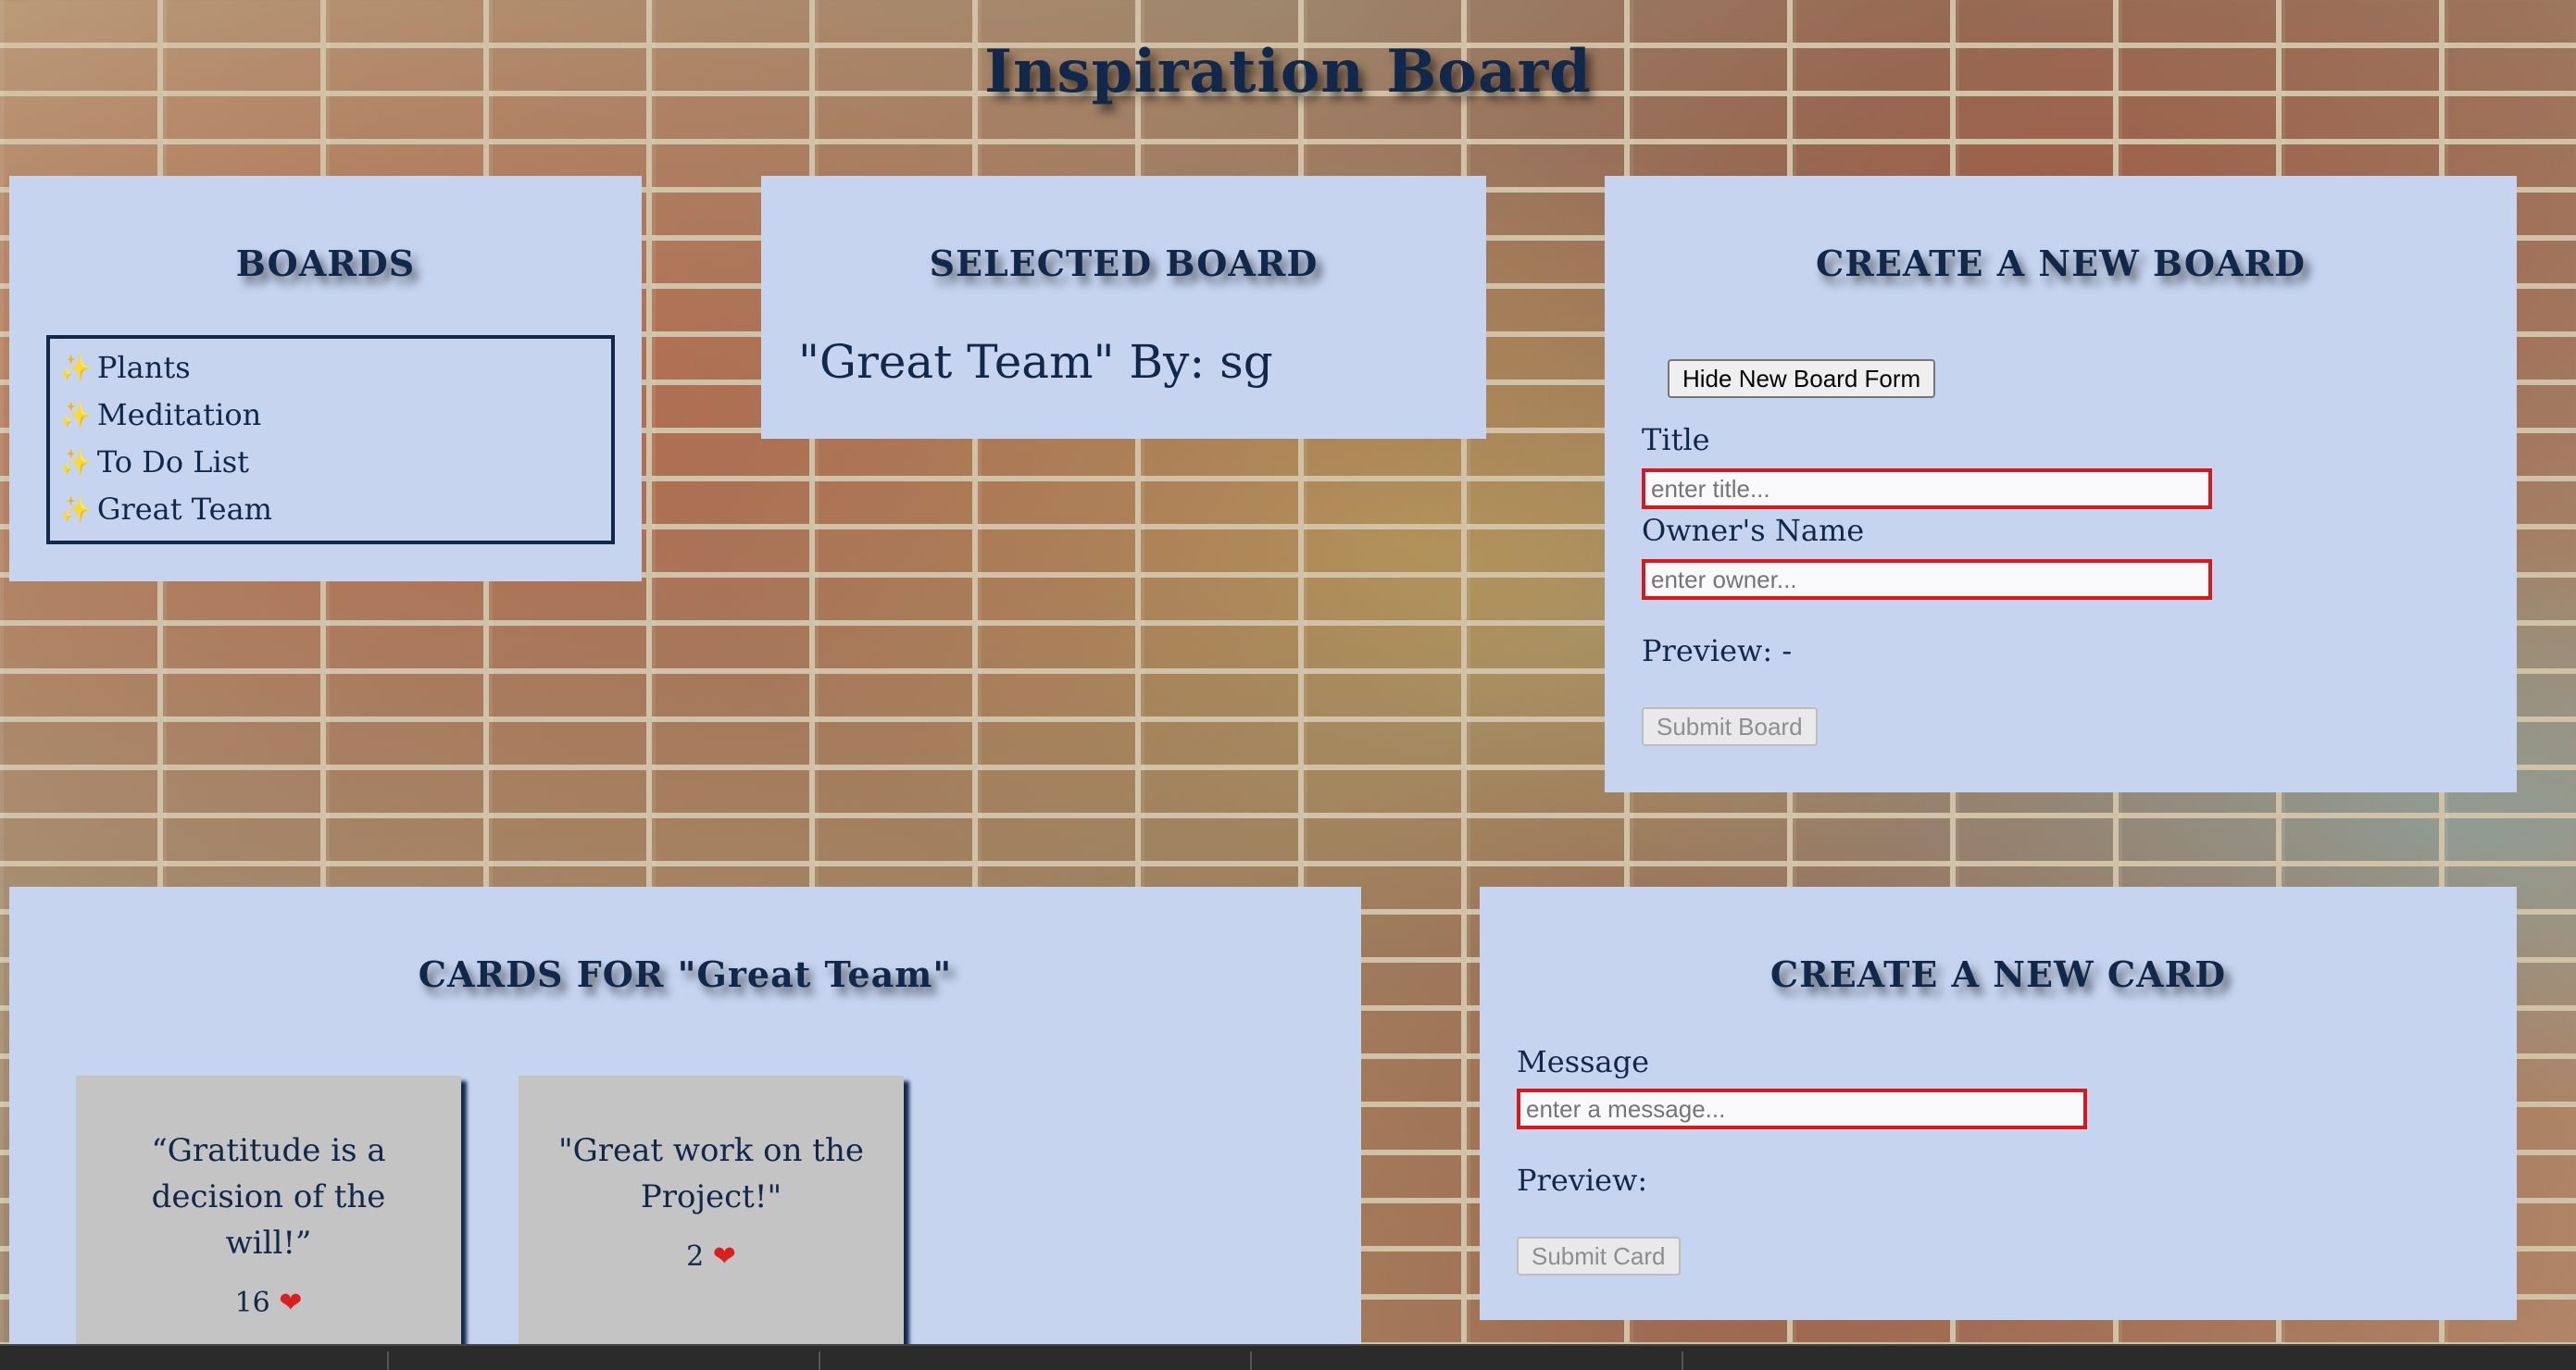  What do you see at coordinates (686, 974) in the screenshot?
I see `cards-heading: CARDS FOR "Great Team"` at bounding box center [686, 974].